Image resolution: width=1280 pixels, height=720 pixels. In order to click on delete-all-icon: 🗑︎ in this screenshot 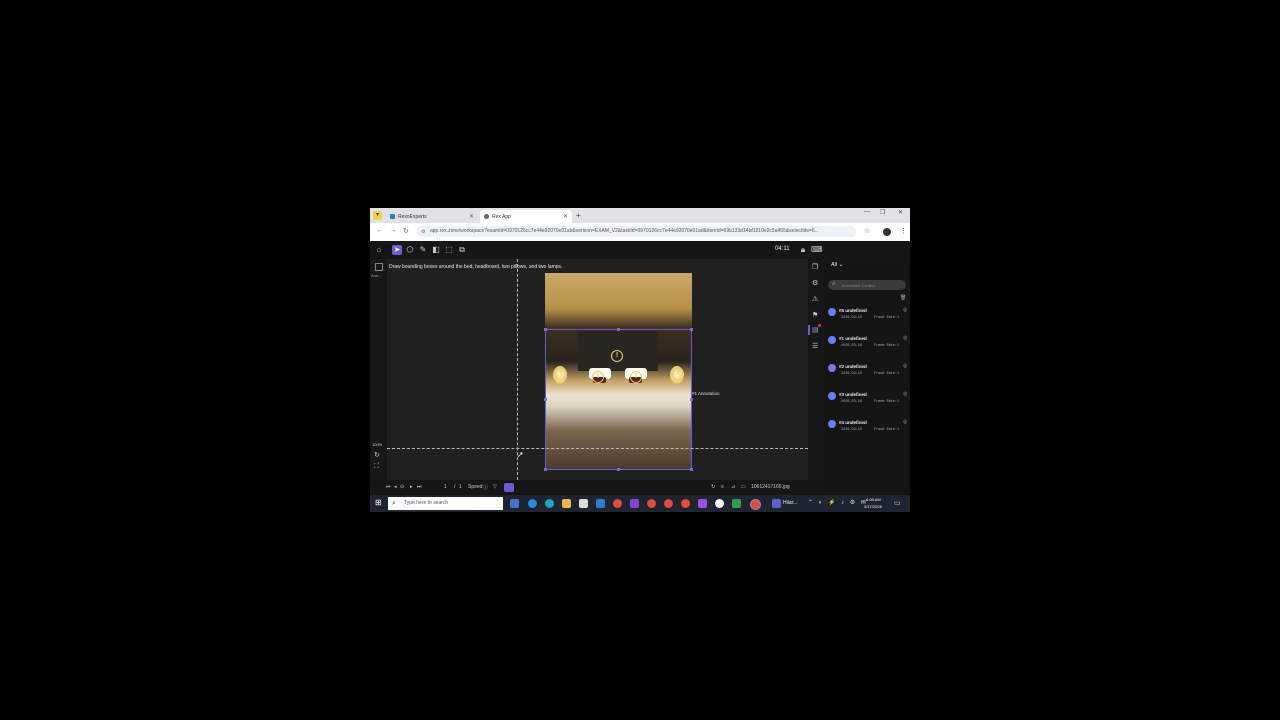, I will do `click(903, 298)`.